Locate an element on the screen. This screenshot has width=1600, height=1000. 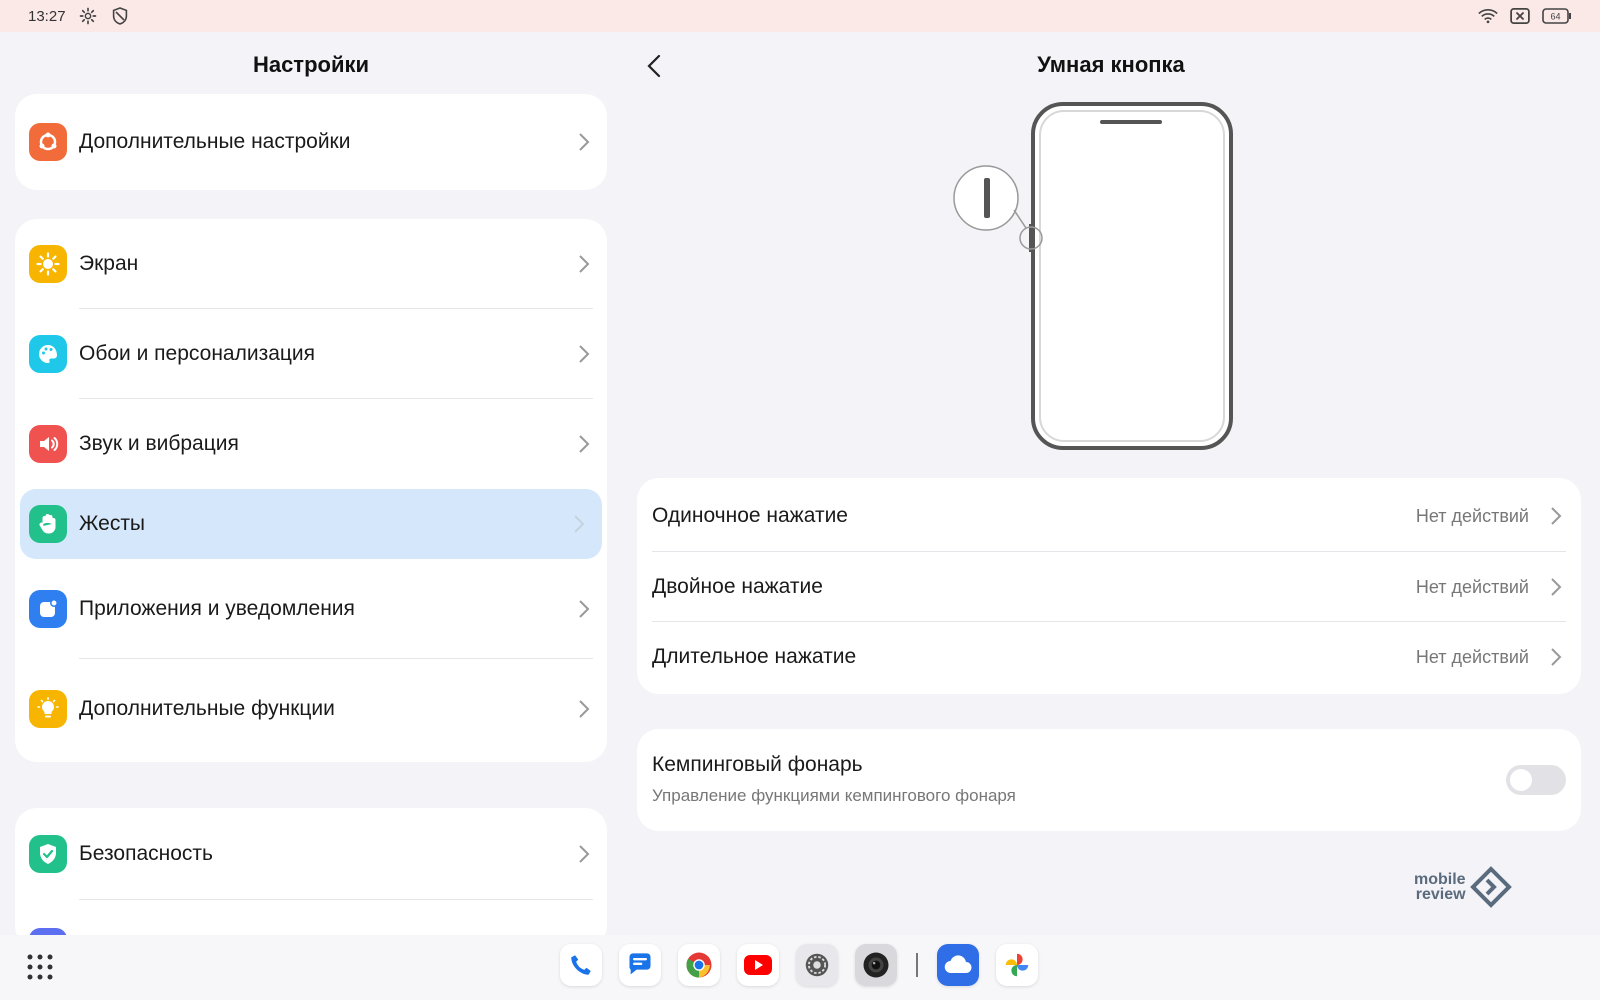
watermark-line2: review is located at coordinates (1440, 894).